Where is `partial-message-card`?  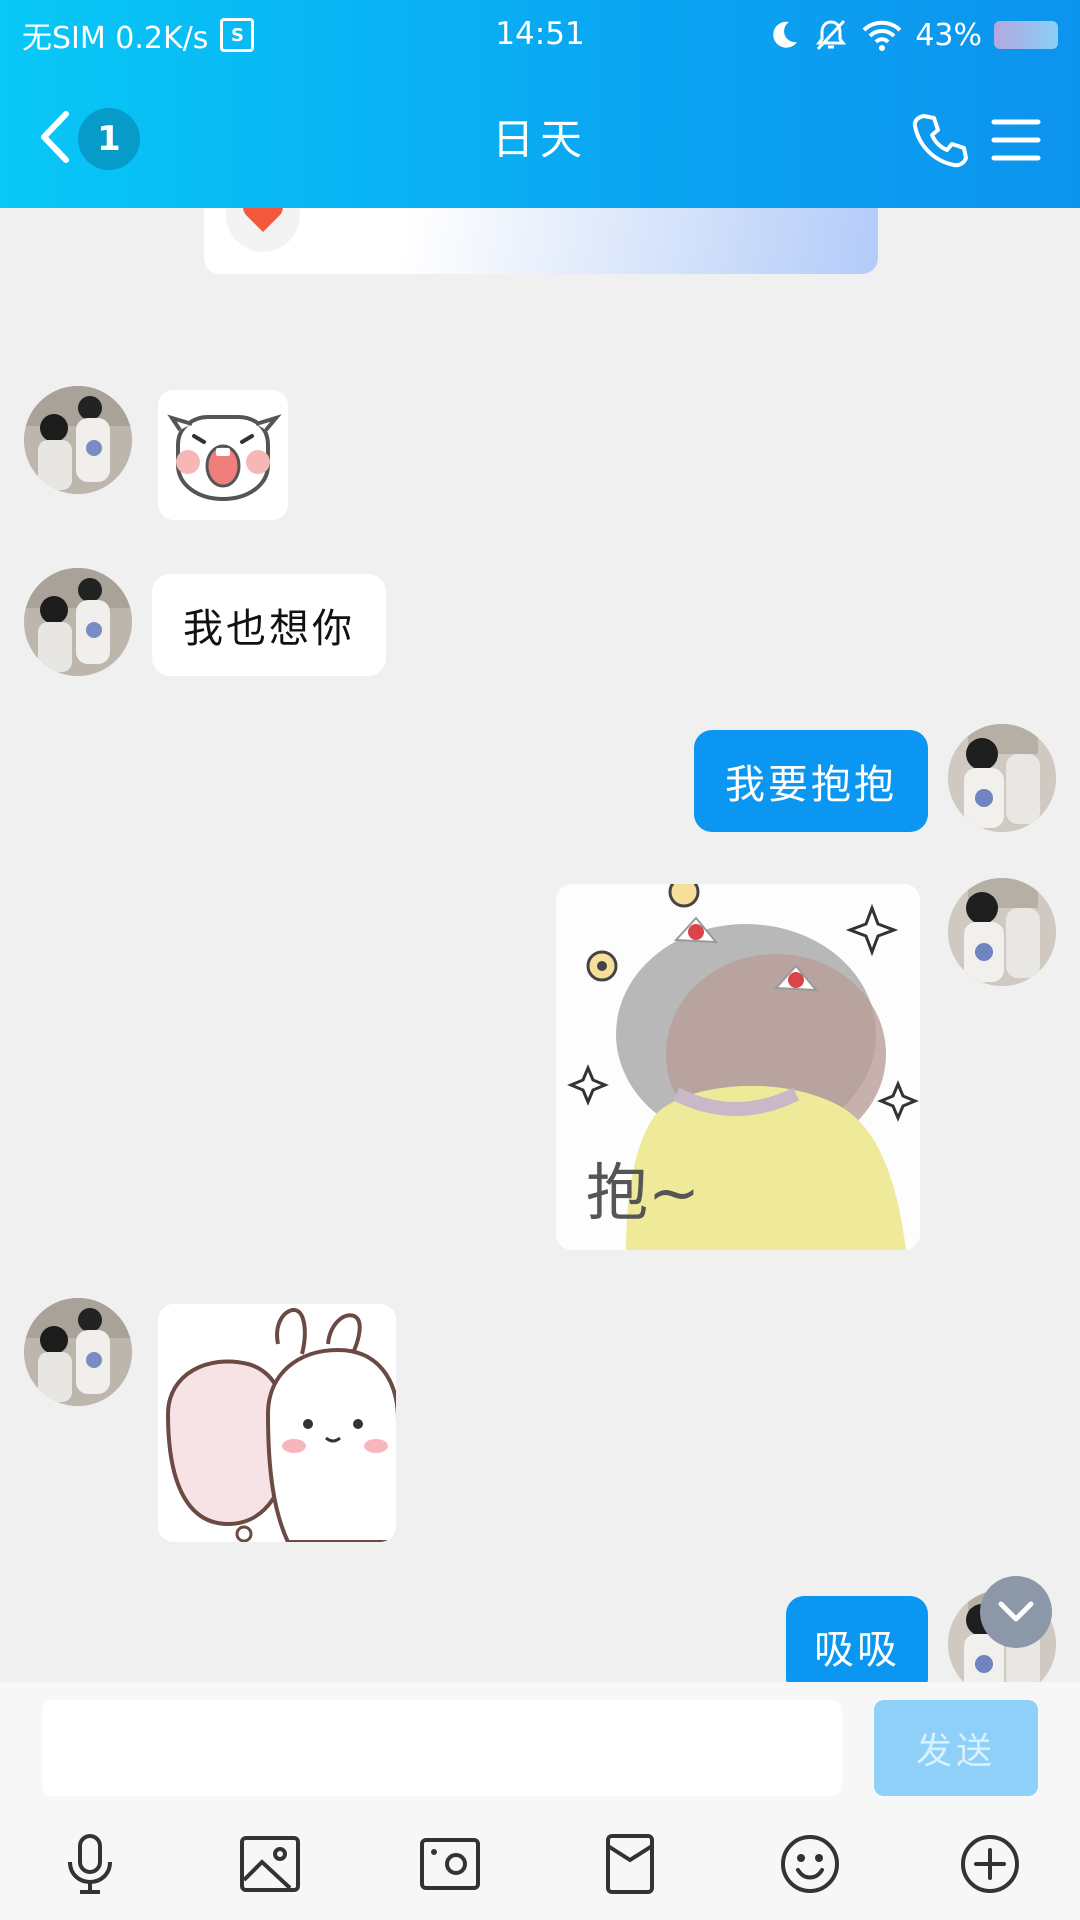
partial-message-card is located at coordinates (541, 241).